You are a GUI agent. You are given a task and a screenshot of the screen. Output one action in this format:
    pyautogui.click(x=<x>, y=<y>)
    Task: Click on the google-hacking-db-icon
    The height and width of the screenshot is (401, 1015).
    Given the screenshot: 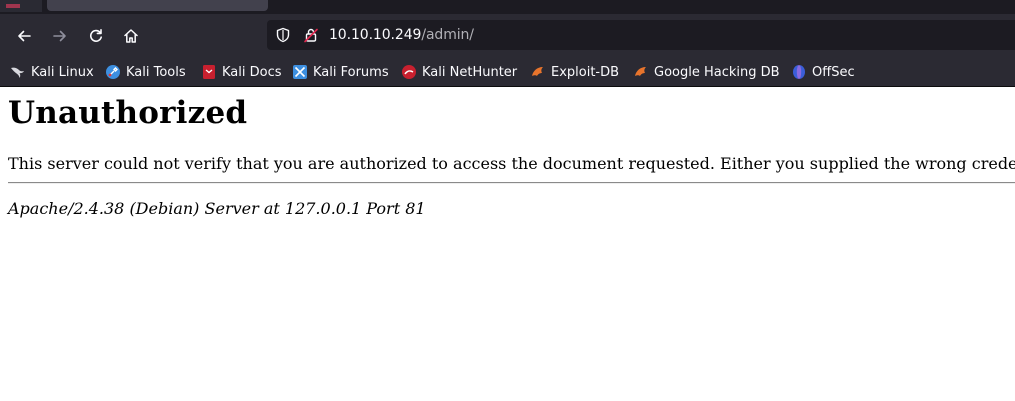 What is the action you would take?
    pyautogui.click(x=640, y=71)
    